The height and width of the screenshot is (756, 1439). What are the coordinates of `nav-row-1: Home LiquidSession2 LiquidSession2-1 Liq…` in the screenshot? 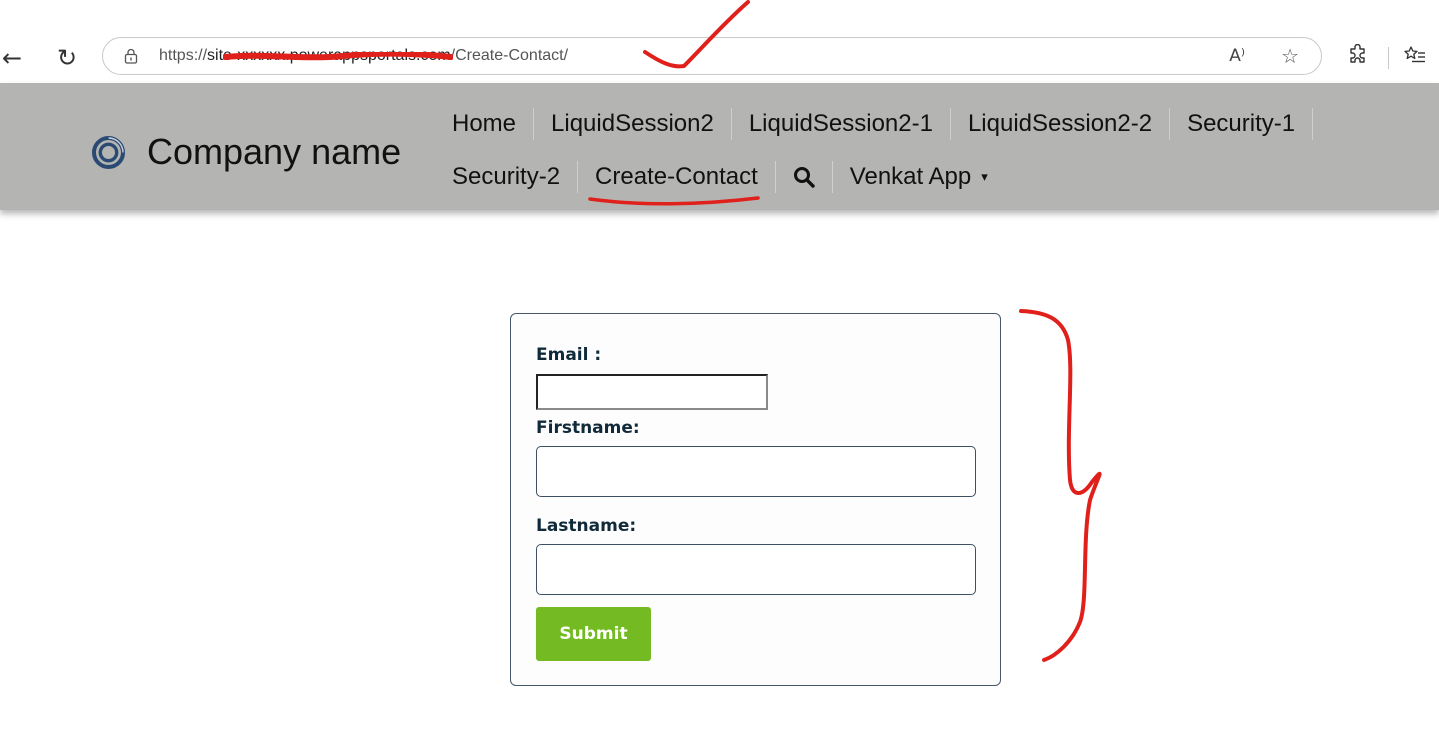 It's located at (891, 124).